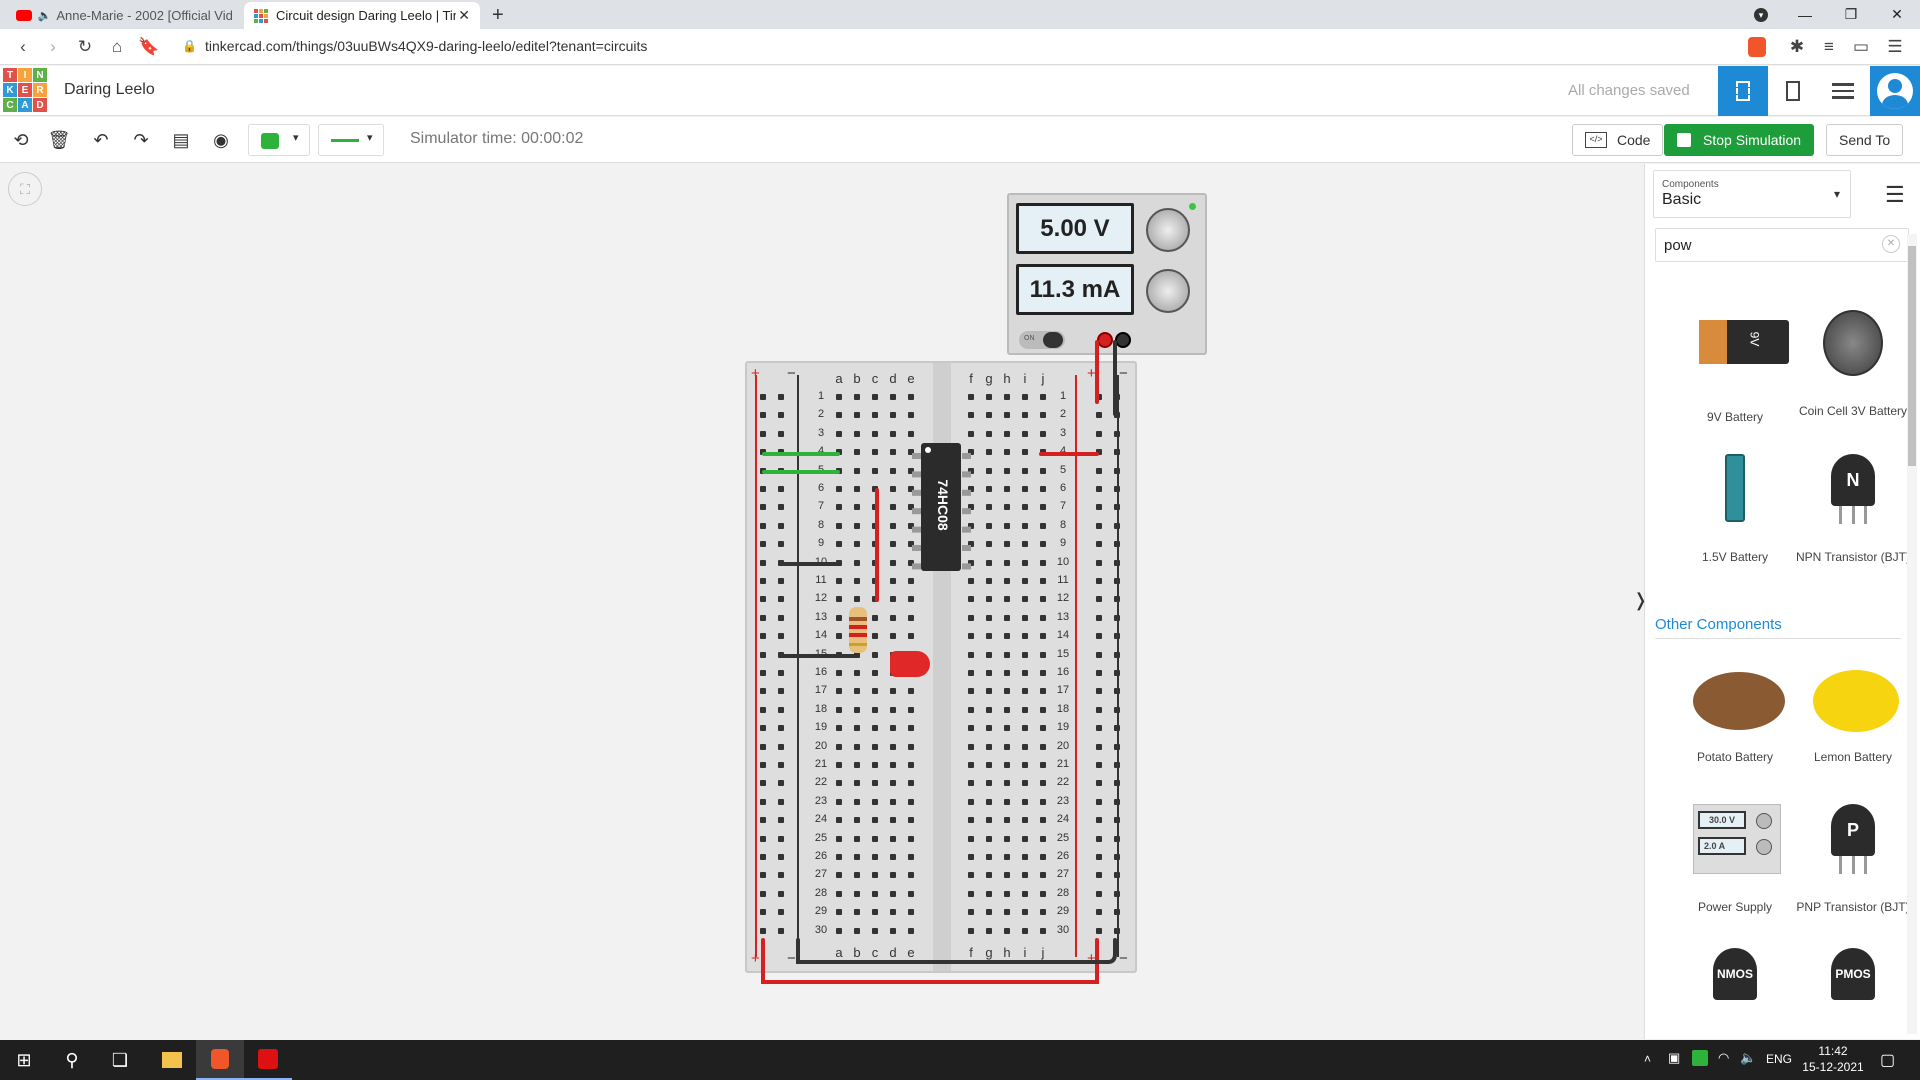  What do you see at coordinates (189, 46) in the screenshot?
I see `lock-icon: 🔒` at bounding box center [189, 46].